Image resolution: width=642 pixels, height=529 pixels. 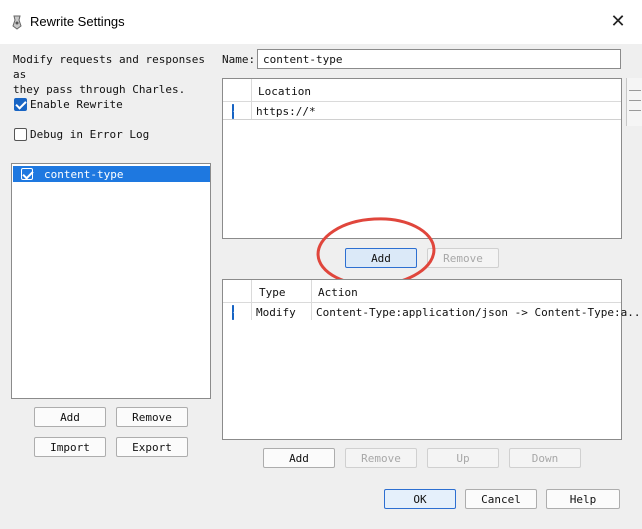 What do you see at coordinates (272, 292) in the screenshot?
I see `type-column-header: Type` at bounding box center [272, 292].